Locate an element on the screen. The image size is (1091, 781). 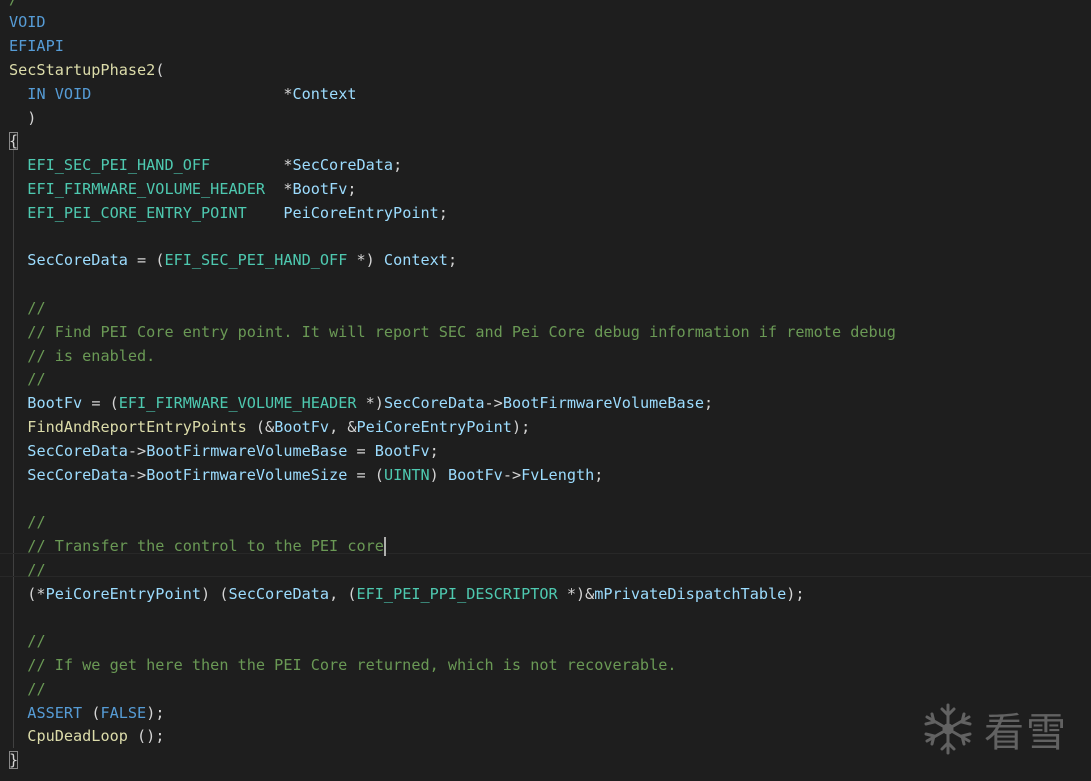
code-line: EFI_FIRMWARE_VOLUME_HEADER *BootFv; is located at coordinates (183, 190).